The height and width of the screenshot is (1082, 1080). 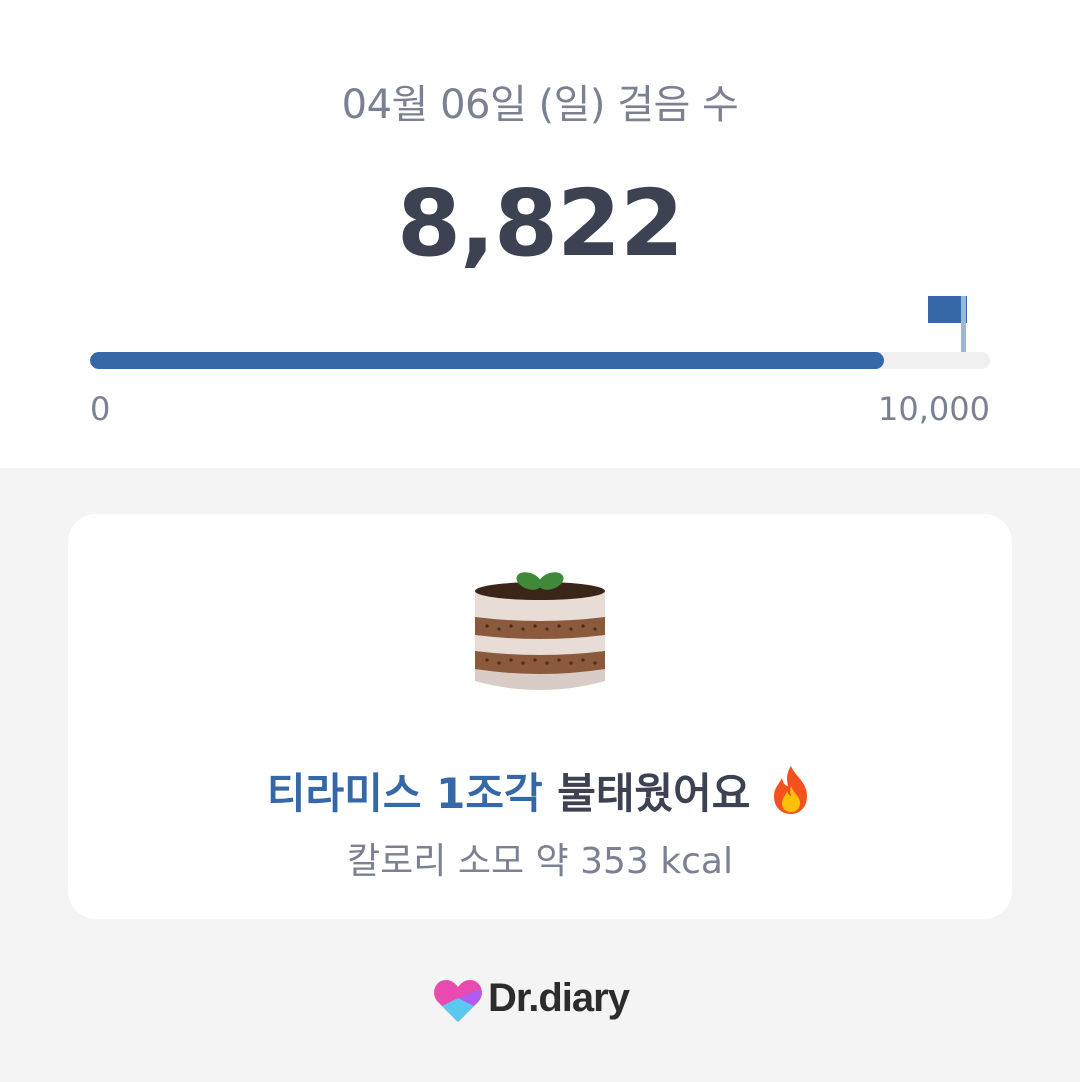 What do you see at coordinates (487, 360) in the screenshot?
I see `step-progress-fill` at bounding box center [487, 360].